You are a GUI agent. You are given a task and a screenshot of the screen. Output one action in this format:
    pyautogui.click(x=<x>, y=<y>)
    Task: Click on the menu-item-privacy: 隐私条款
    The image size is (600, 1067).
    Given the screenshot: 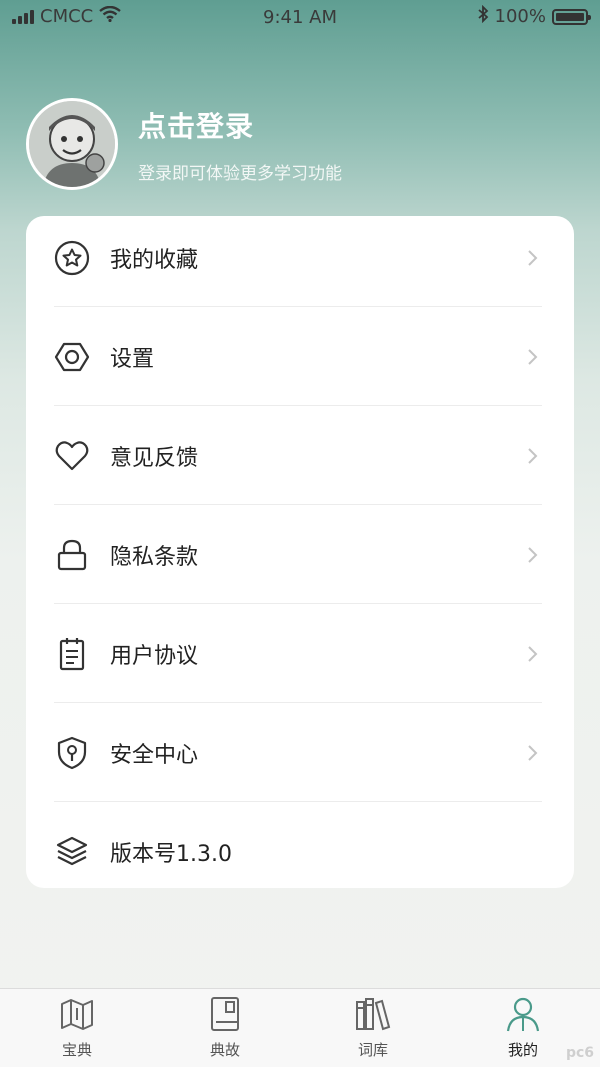 What is the action you would take?
    pyautogui.click(x=298, y=554)
    